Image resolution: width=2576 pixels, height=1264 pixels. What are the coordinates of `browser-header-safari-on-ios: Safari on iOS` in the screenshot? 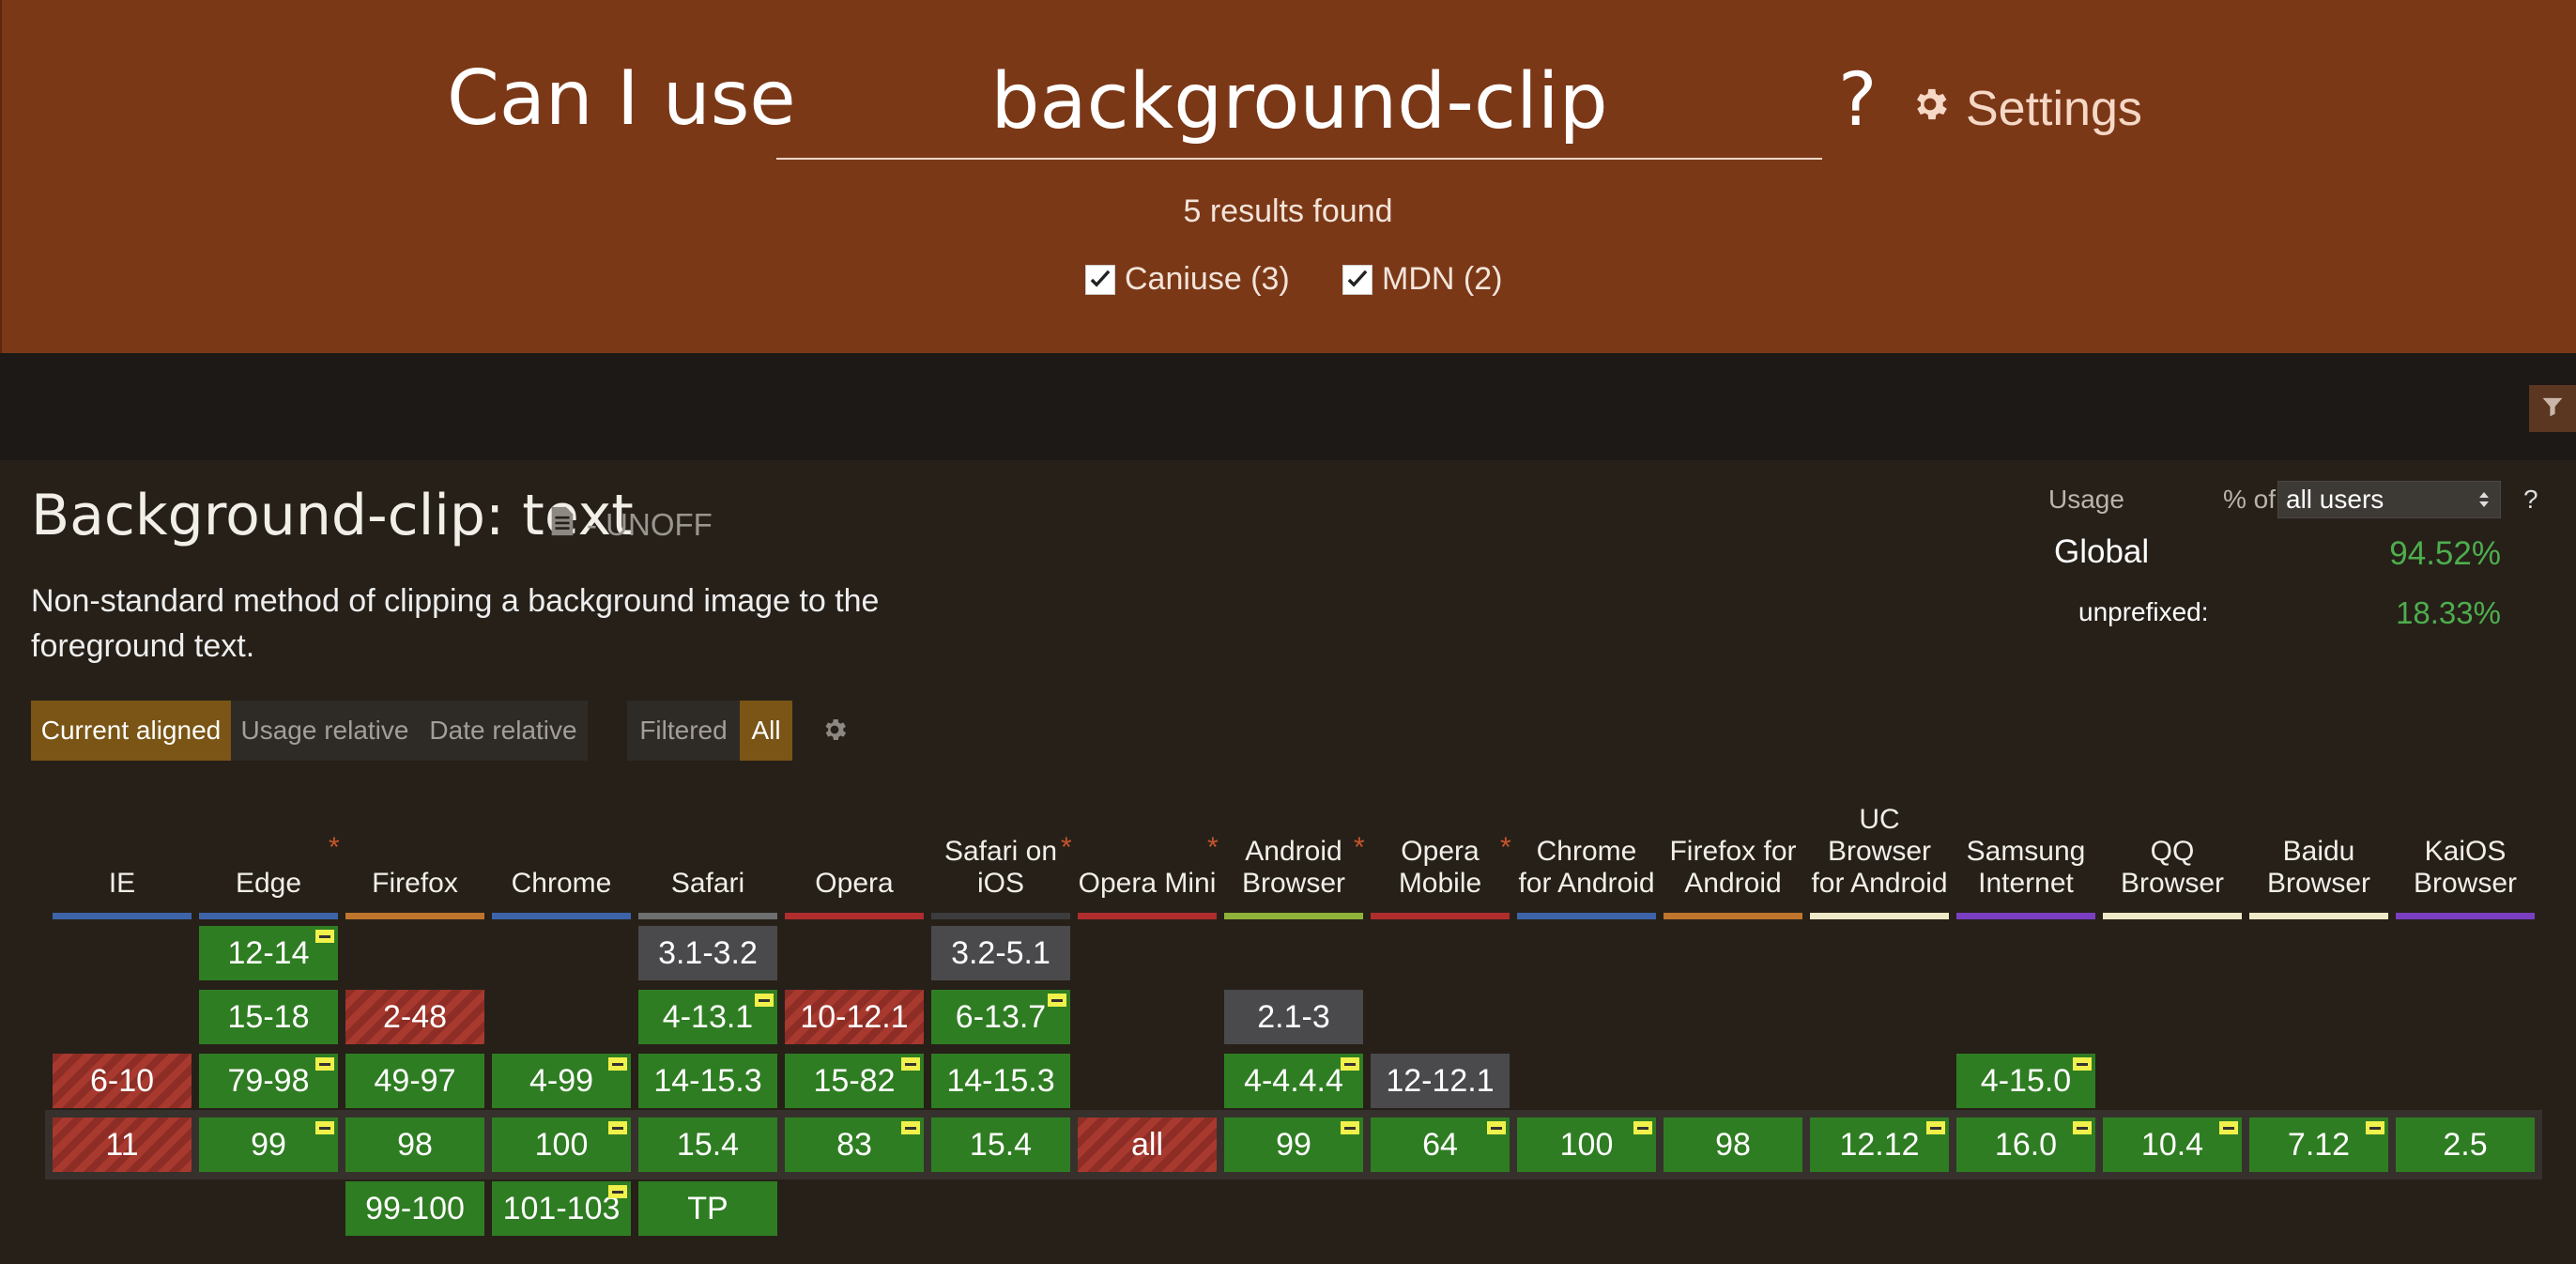 It's located at (1000, 840).